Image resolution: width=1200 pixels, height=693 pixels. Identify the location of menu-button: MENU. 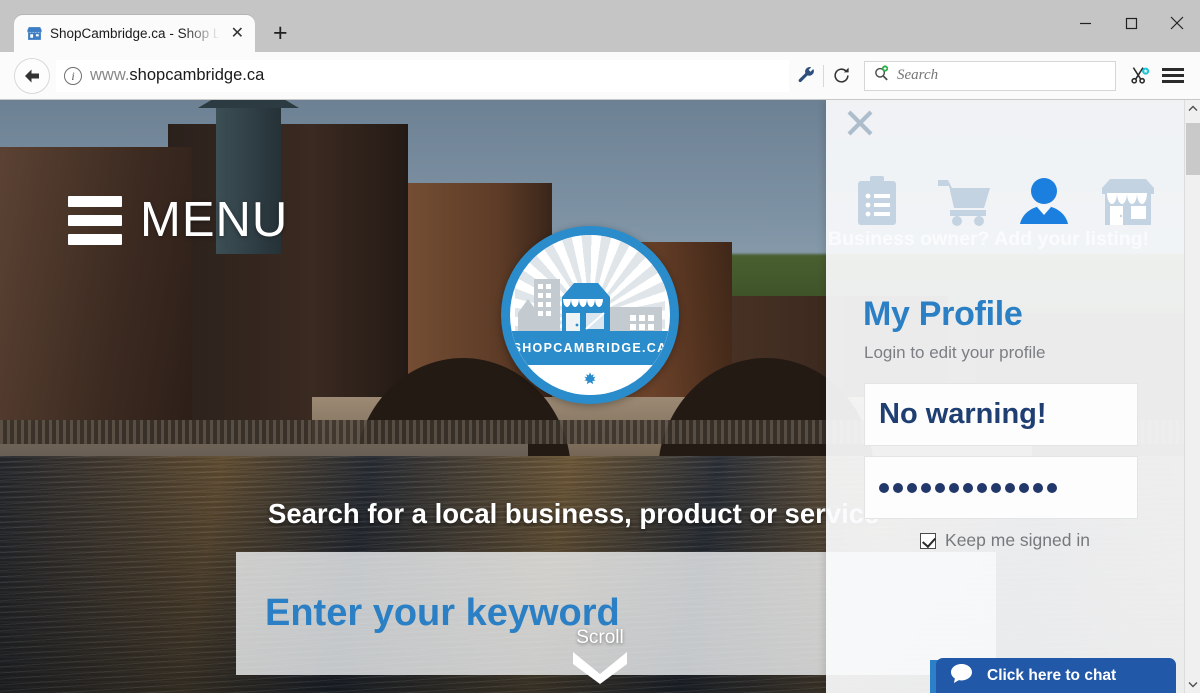
(178, 220).